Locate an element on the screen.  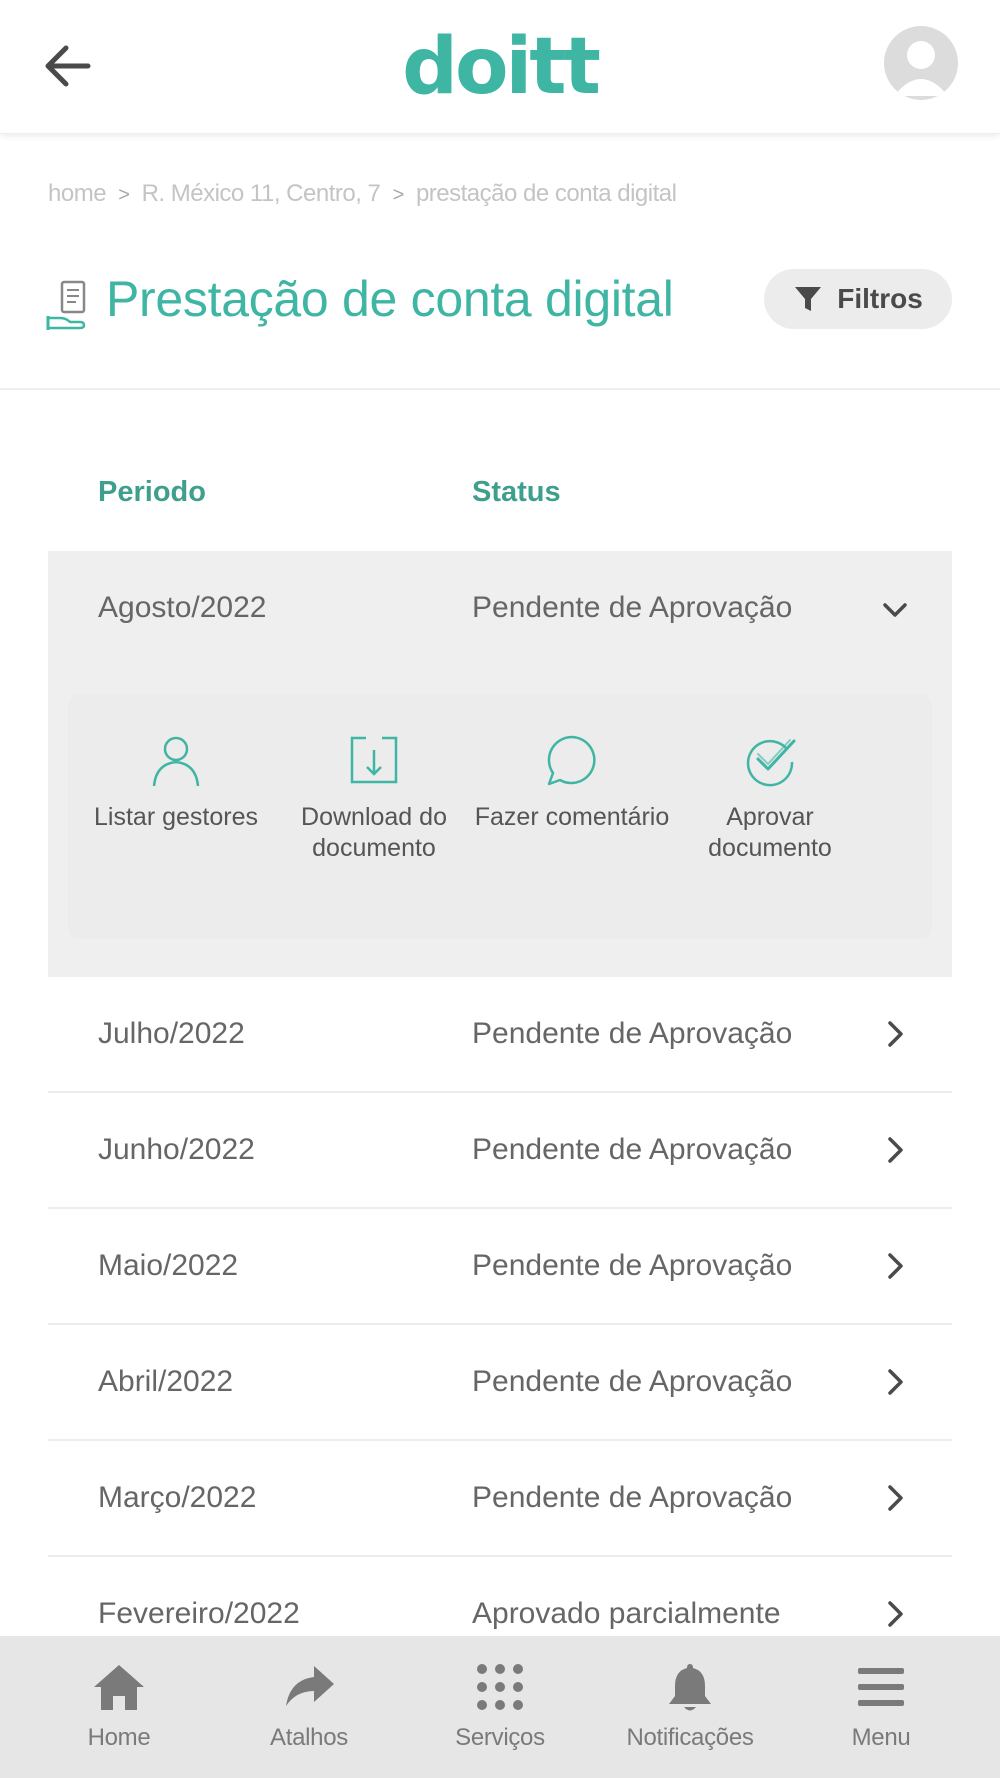
list-managers-button: Listar gestores is located at coordinates (176, 782).